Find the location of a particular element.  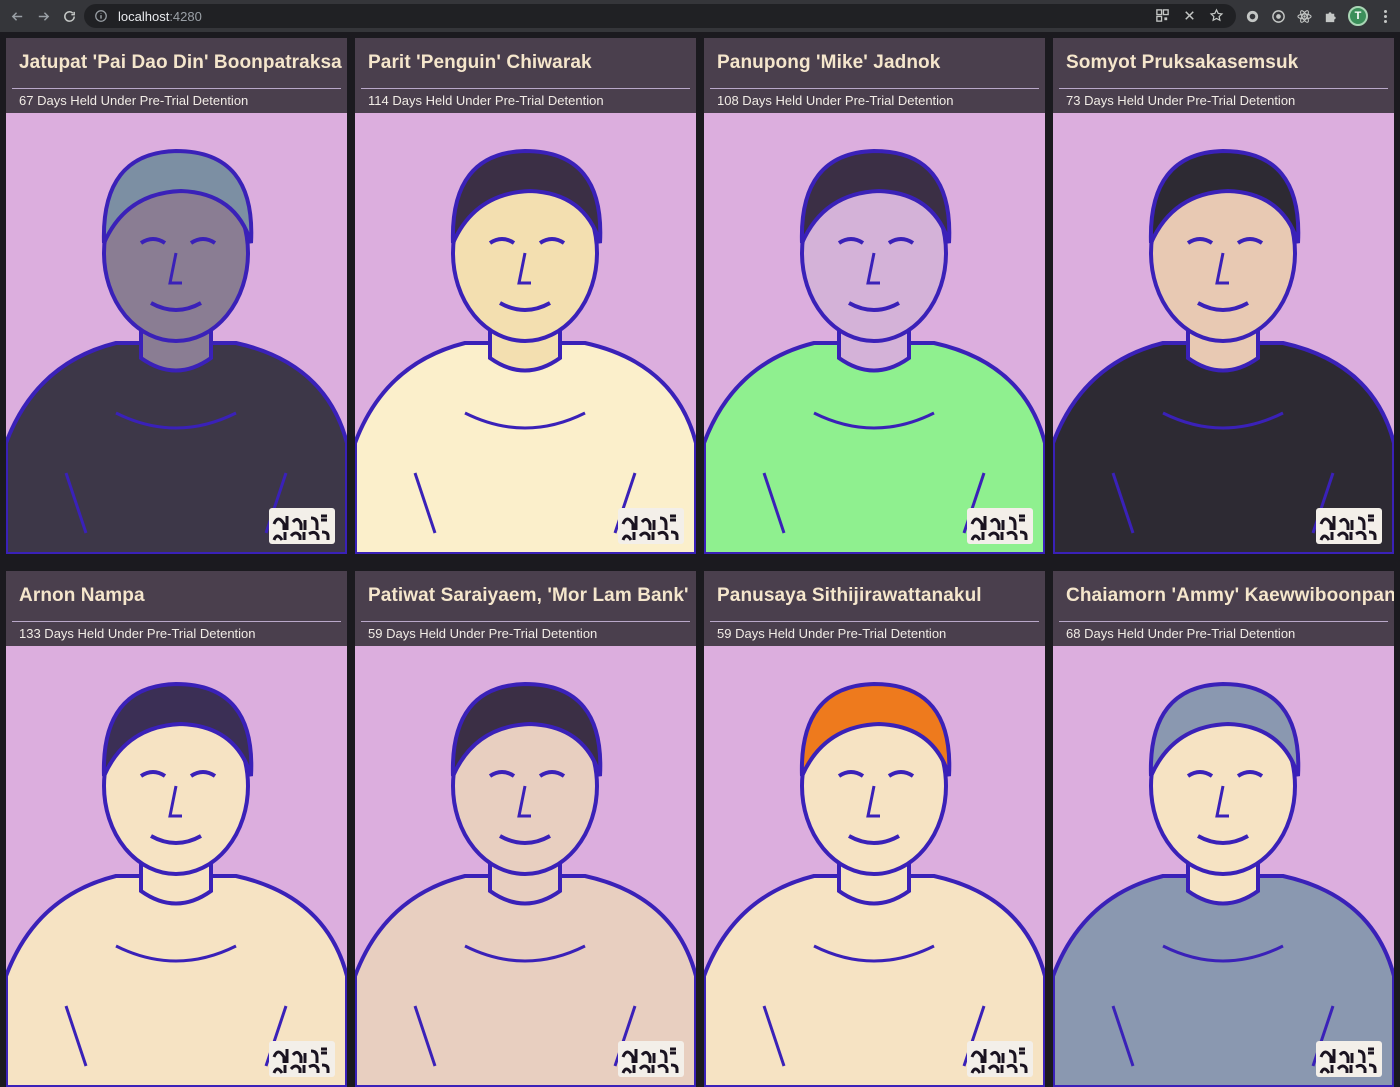

profile-avatar: T is located at coordinates (1358, 16).